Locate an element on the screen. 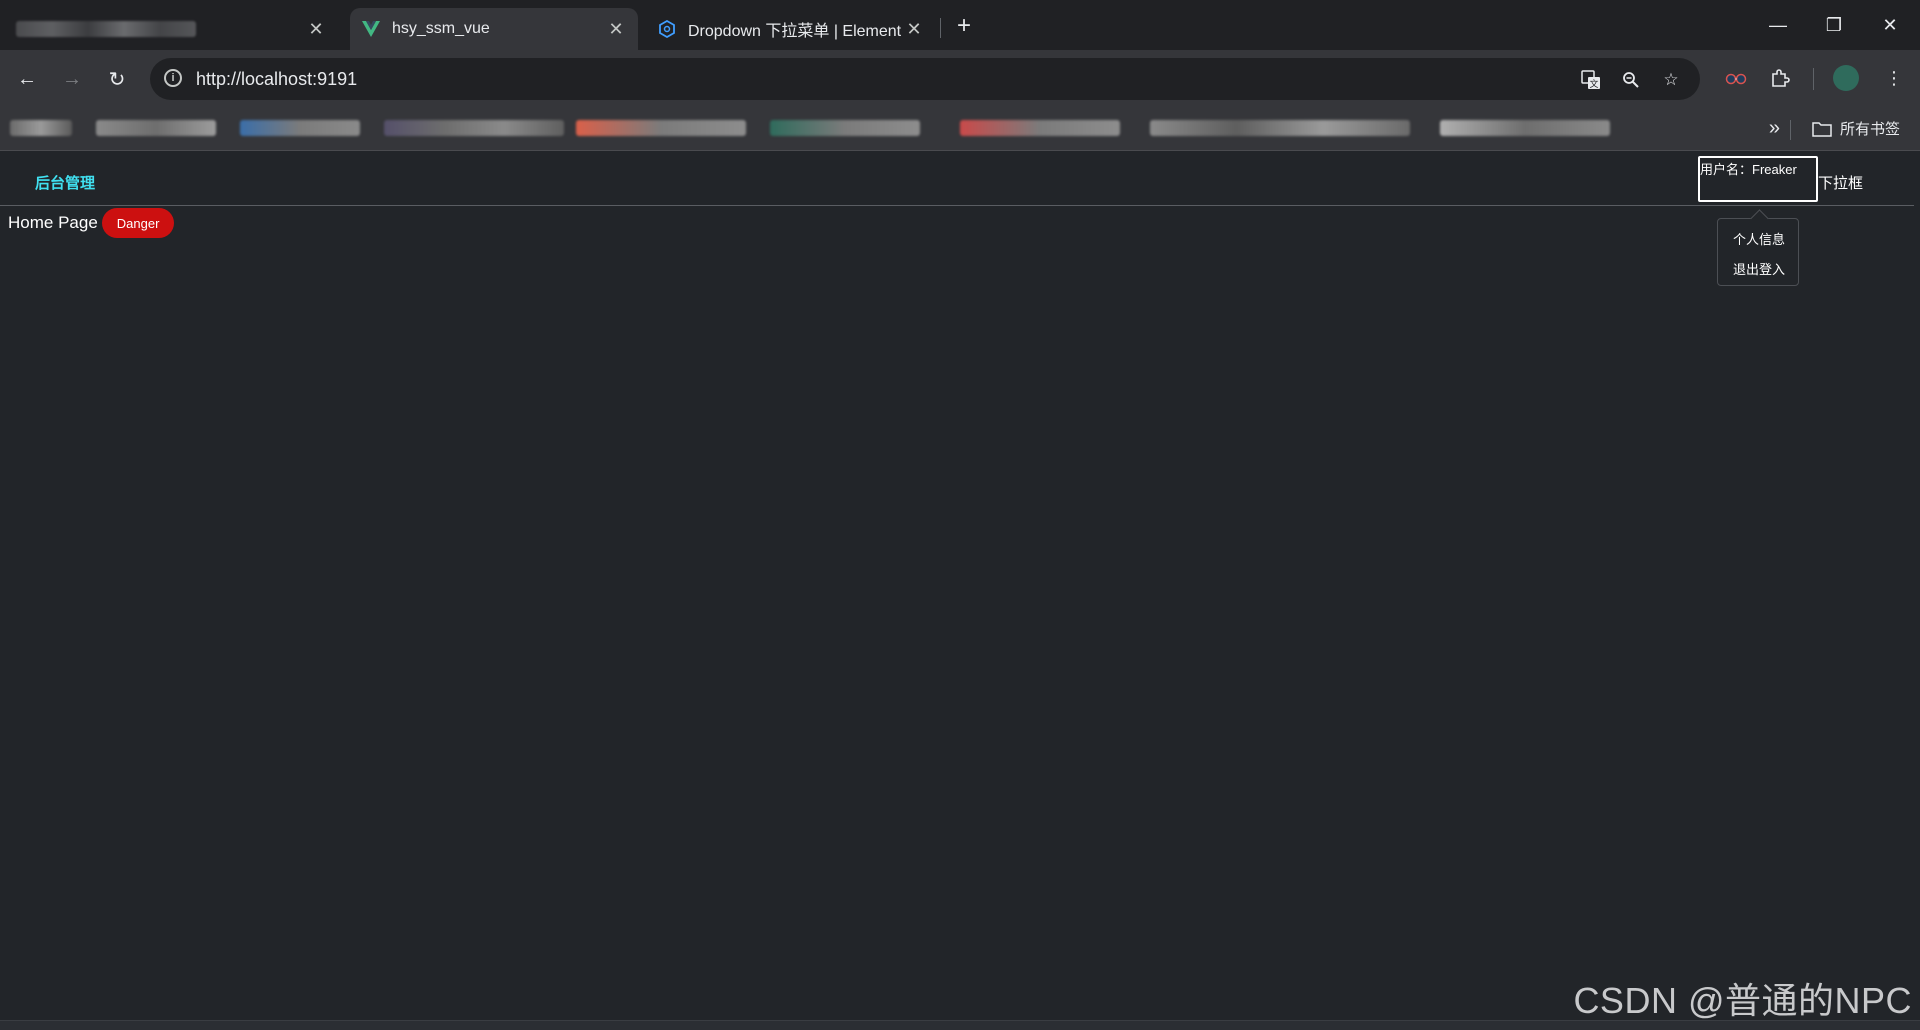 This screenshot has height=1030, width=1920. dropdown-trigger: 下拉框 is located at coordinates (1840, 182).